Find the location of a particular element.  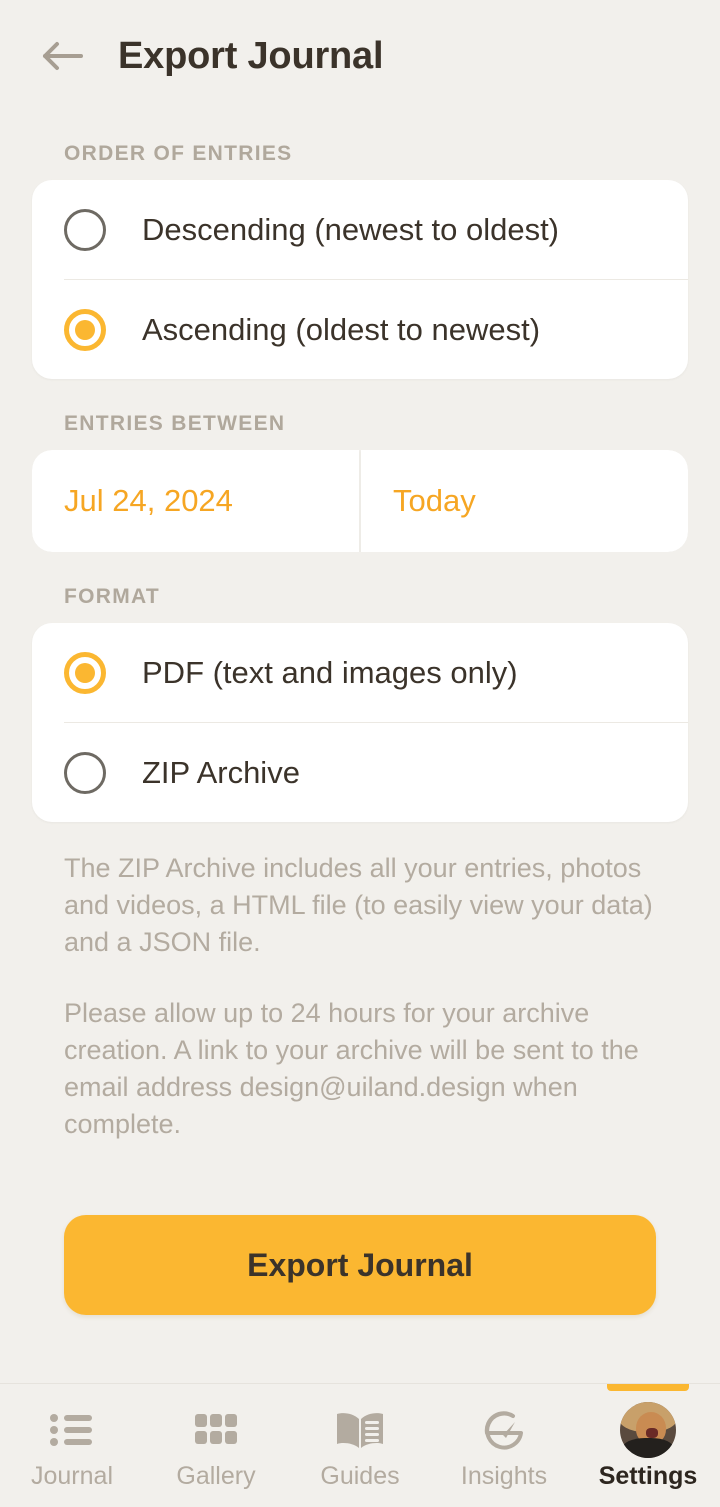

radio-row-pdf: PDF (text and images only) is located at coordinates (360, 672).